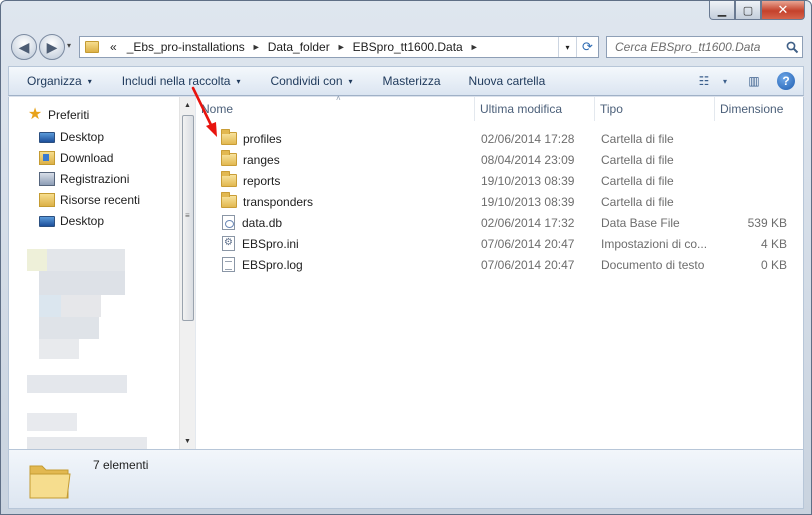  What do you see at coordinates (528, 243) in the screenshot?
I see `file-modified: 07/06/2014 20:47` at bounding box center [528, 243].